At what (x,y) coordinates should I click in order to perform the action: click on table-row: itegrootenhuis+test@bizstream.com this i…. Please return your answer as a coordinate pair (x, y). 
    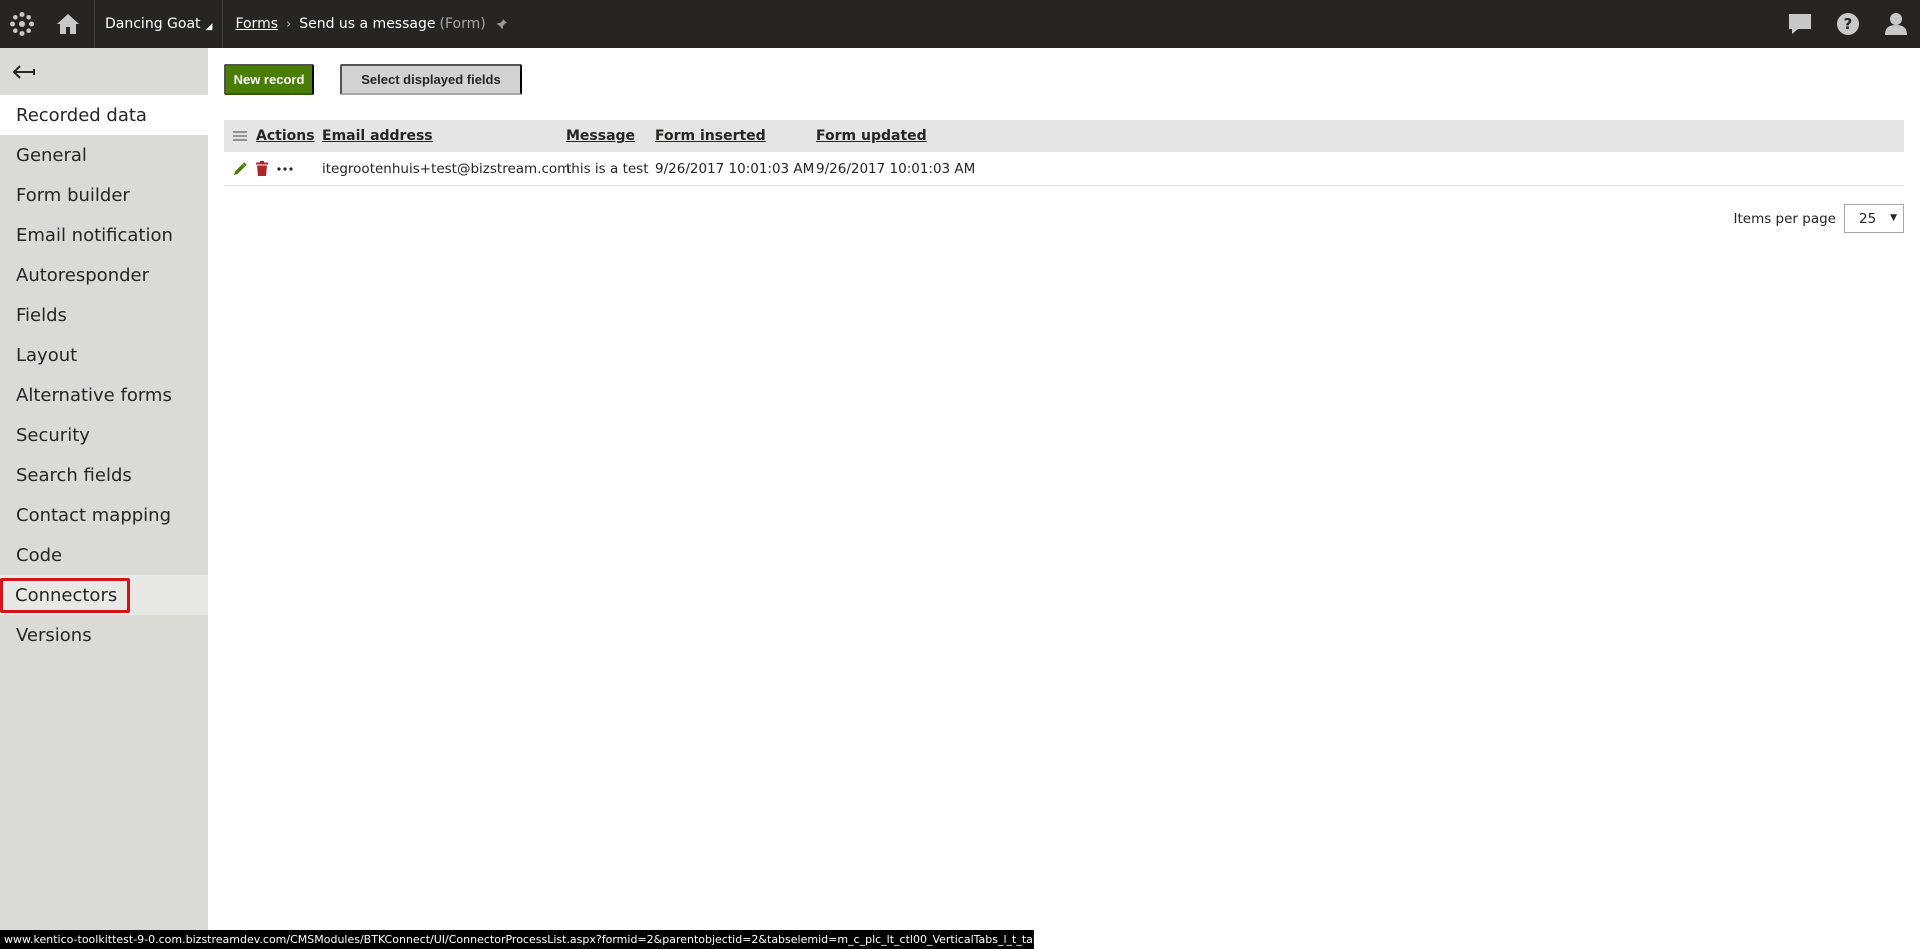
    Looking at the image, I should click on (1064, 169).